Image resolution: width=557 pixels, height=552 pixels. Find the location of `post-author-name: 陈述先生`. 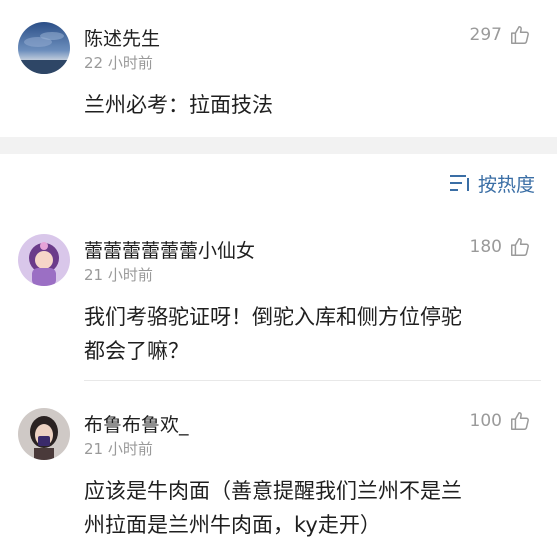

post-author-name: 陈述先生 is located at coordinates (122, 37).